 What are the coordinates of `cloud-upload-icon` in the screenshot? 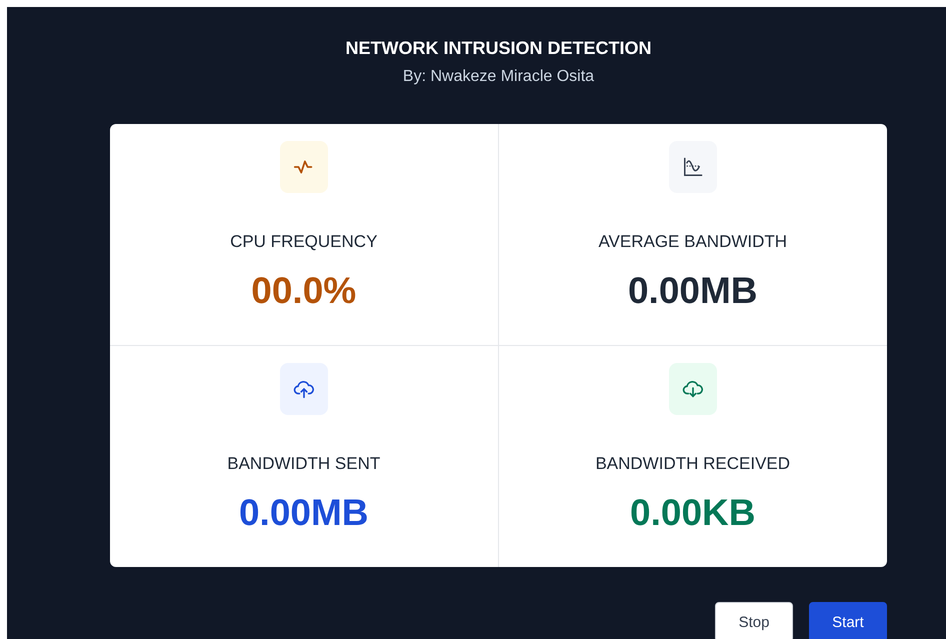 It's located at (304, 389).